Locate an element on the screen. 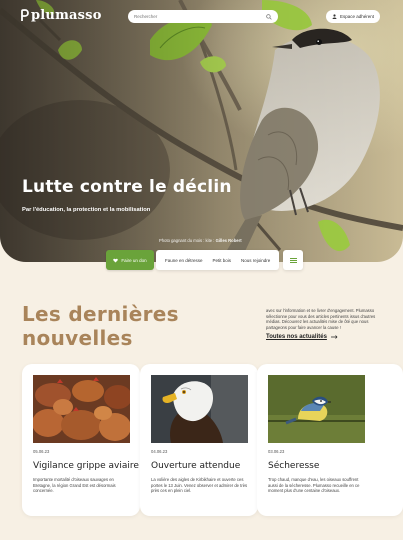 The image size is (403, 540). all-news-link: Toutes nos actualités is located at coordinates (302, 337).